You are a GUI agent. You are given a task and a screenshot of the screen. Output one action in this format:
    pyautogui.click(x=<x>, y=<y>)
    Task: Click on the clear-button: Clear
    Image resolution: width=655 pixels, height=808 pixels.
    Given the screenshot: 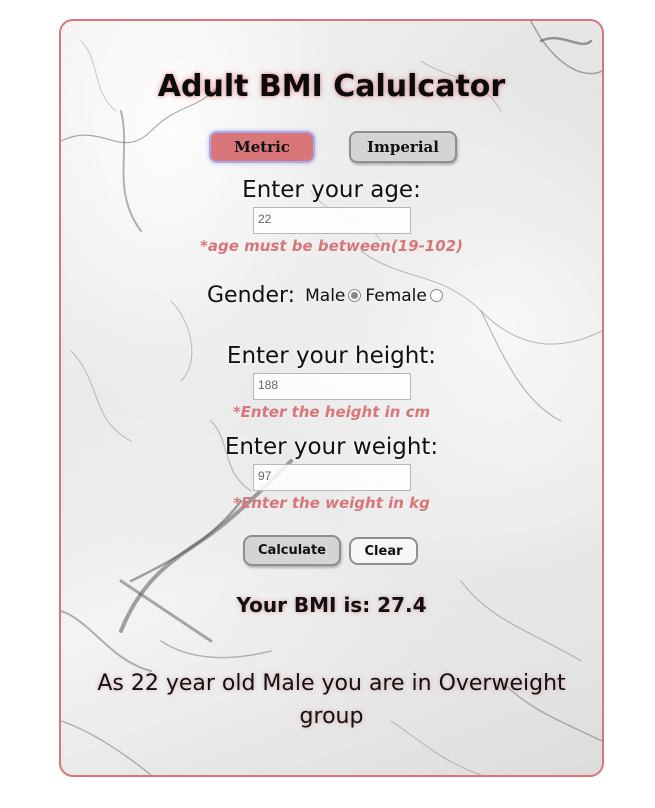 What is the action you would take?
    pyautogui.click(x=383, y=551)
    